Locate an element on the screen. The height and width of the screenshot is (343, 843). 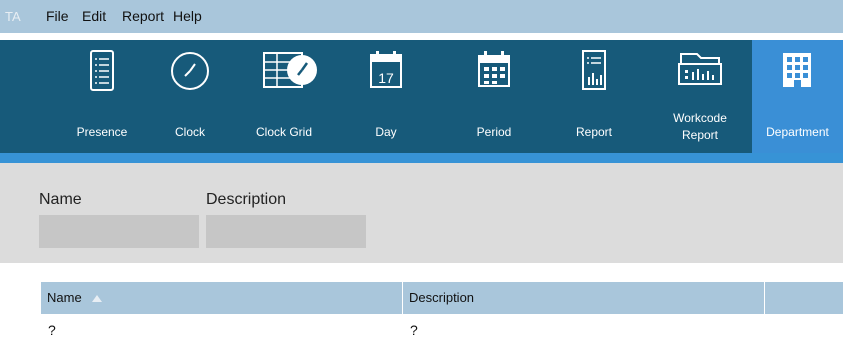
checklist-icon is located at coordinates (102, 70).